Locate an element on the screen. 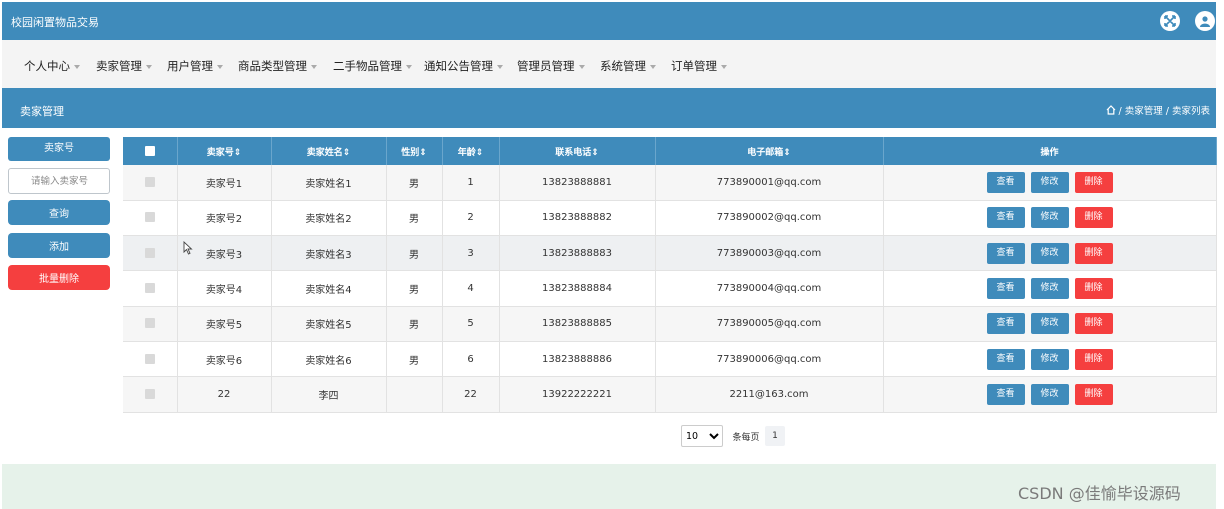 Image resolution: width=1224 pixels, height=509 pixels. page-size-select: 10 is located at coordinates (702, 436).